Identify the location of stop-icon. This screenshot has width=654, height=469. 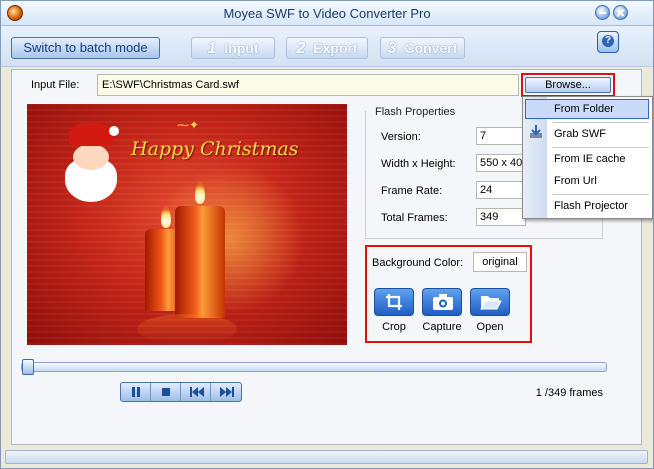
(166, 392).